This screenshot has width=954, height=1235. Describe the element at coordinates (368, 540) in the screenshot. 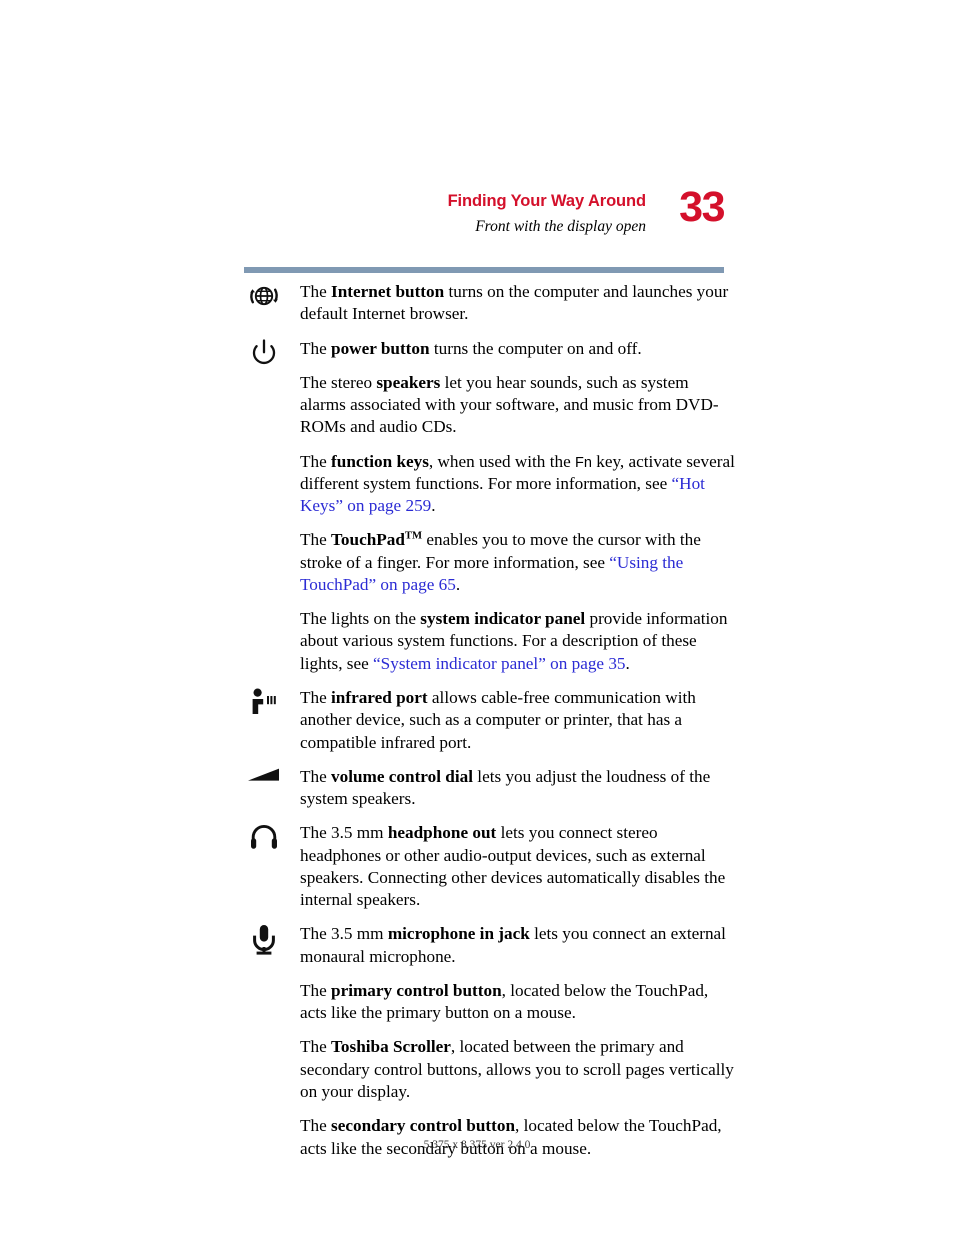

I see `emphasis-term: TouchPad` at that location.